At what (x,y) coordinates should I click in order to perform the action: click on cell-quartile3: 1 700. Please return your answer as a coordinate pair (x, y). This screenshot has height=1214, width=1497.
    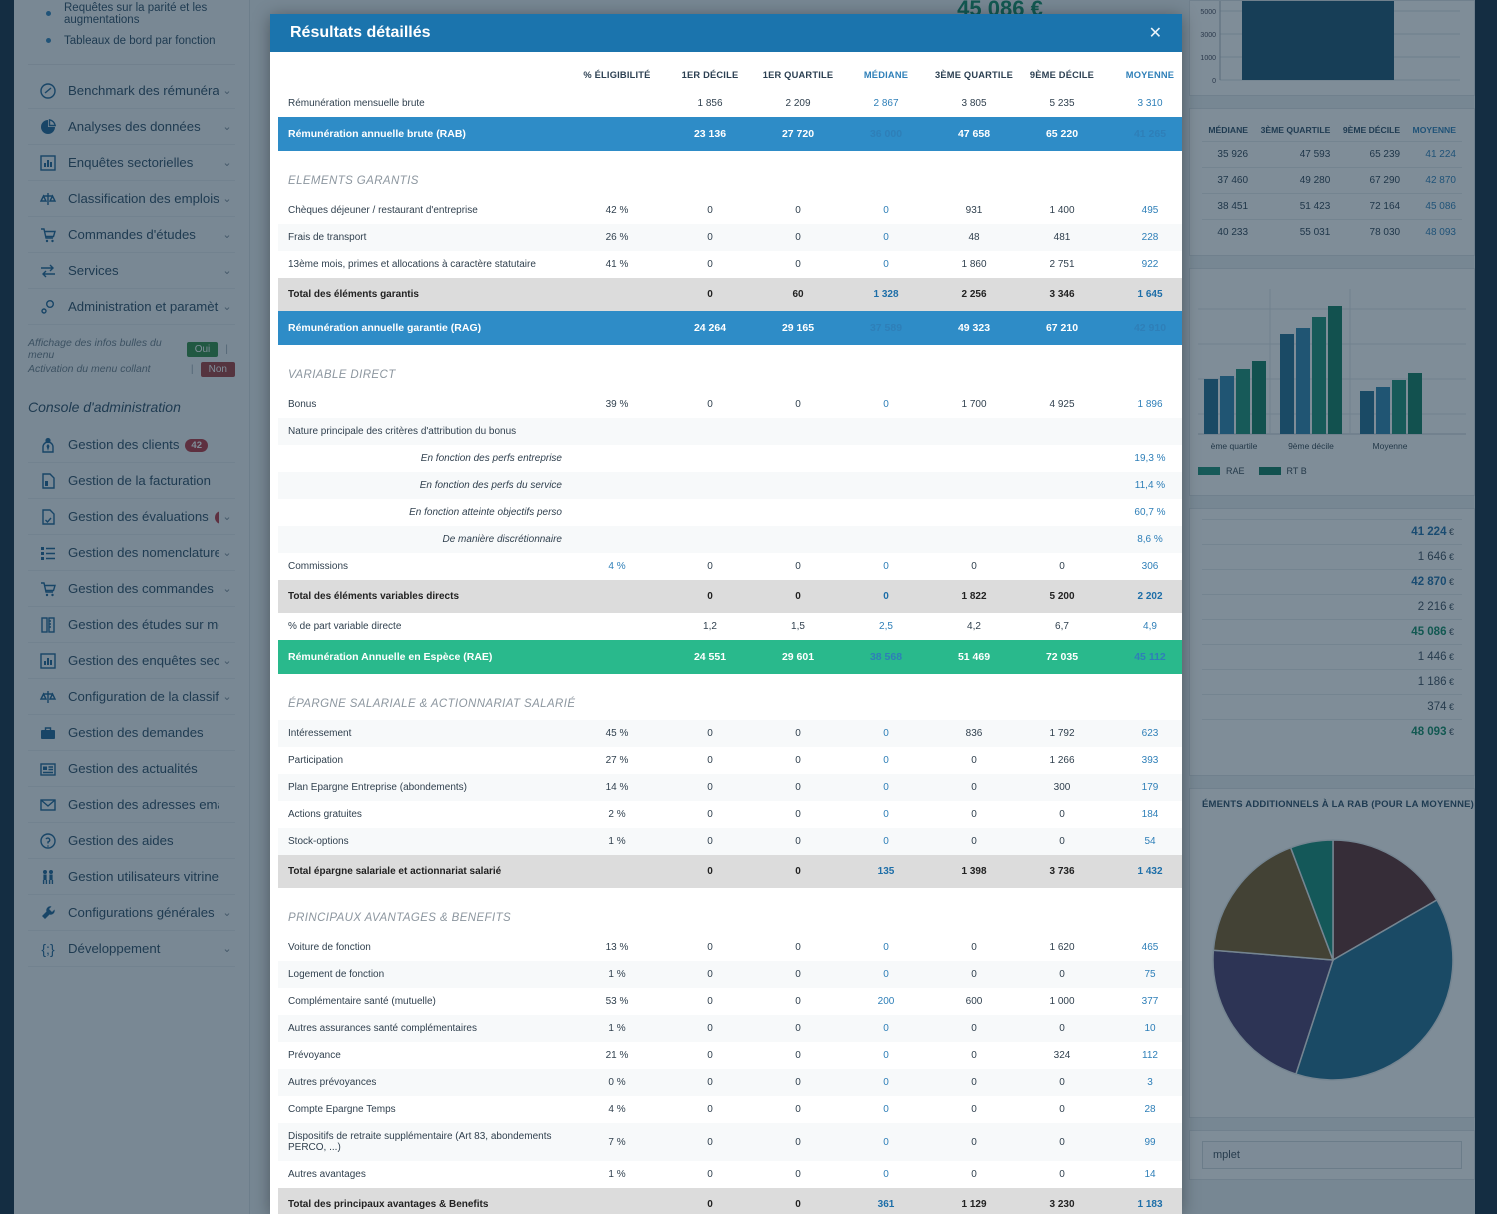
    Looking at the image, I should click on (974, 404).